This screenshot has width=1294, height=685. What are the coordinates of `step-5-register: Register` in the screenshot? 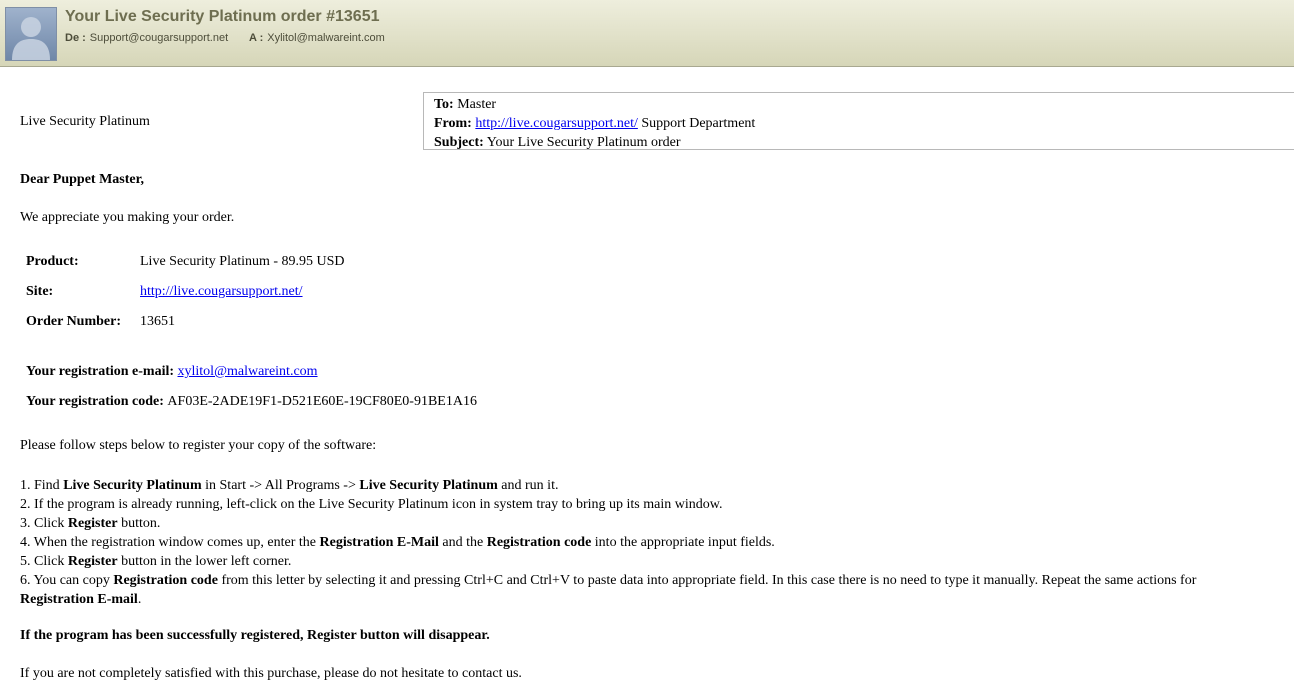 It's located at (92, 561).